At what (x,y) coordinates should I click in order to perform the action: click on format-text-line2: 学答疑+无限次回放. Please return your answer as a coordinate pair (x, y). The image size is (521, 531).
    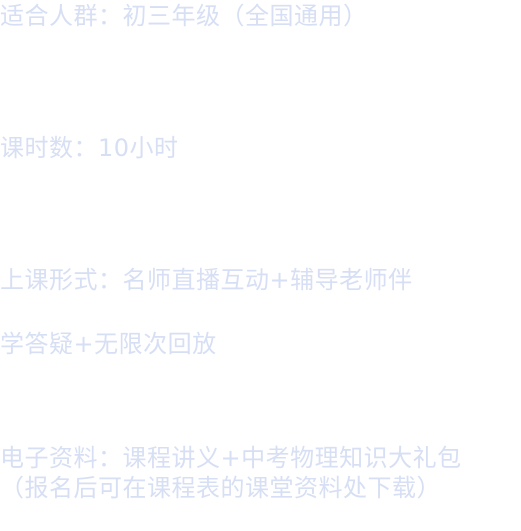
    Looking at the image, I should click on (108, 344).